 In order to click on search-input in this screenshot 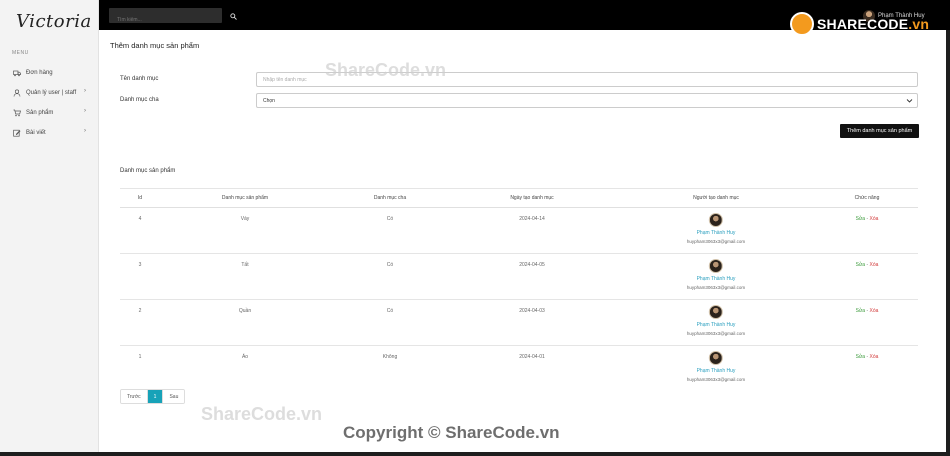, I will do `click(165, 20)`.